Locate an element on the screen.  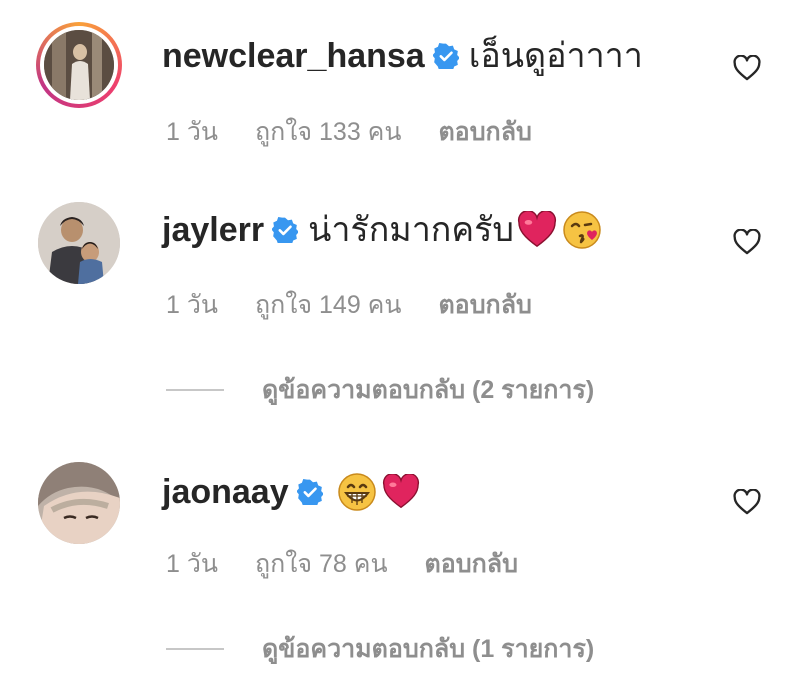
comment-username: jaylerr is located at coordinates (213, 230).